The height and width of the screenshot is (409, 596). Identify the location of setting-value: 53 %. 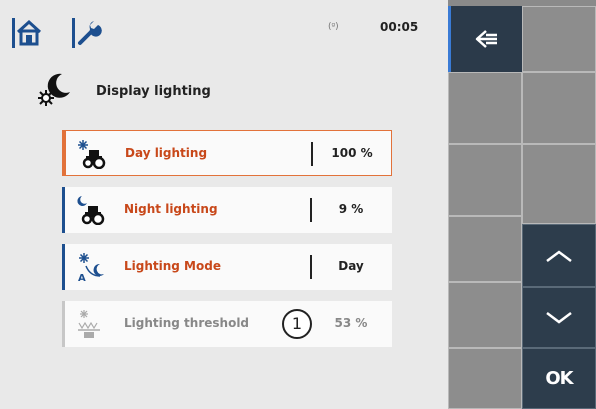
(351, 323).